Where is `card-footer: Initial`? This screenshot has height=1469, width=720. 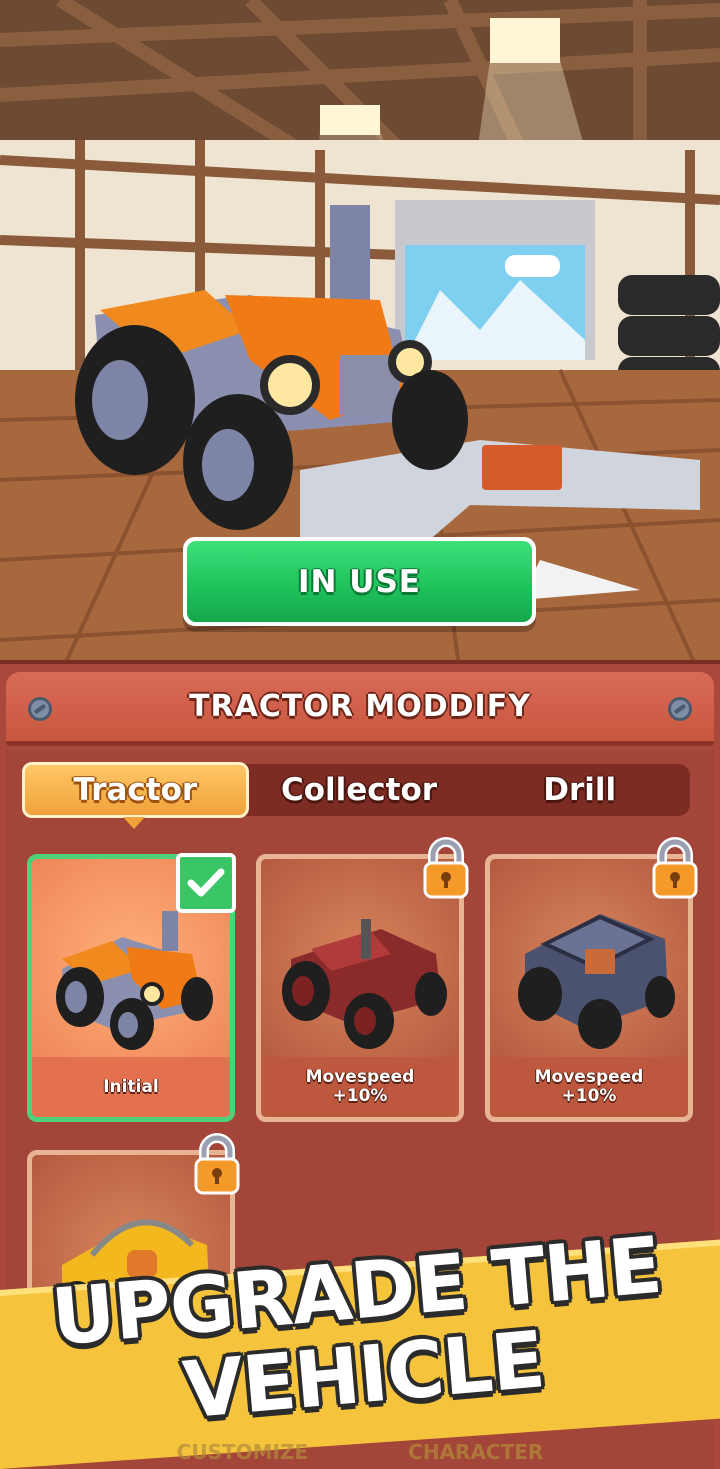
card-footer: Initial is located at coordinates (131, 1087).